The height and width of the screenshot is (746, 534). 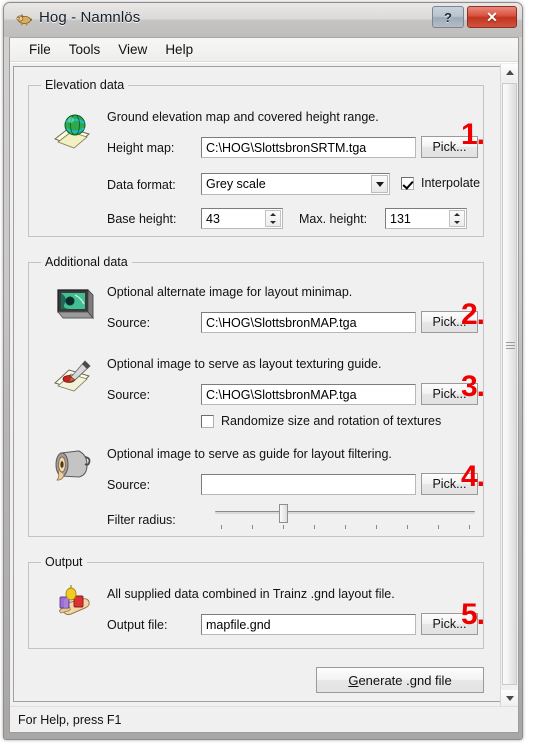 I want to click on filtering-source-label: Source:, so click(x=129, y=485).